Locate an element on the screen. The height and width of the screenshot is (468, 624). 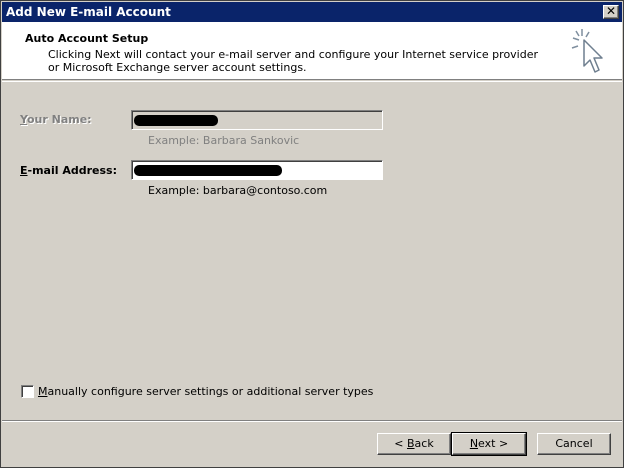
redacted-email-value is located at coordinates (208, 170).